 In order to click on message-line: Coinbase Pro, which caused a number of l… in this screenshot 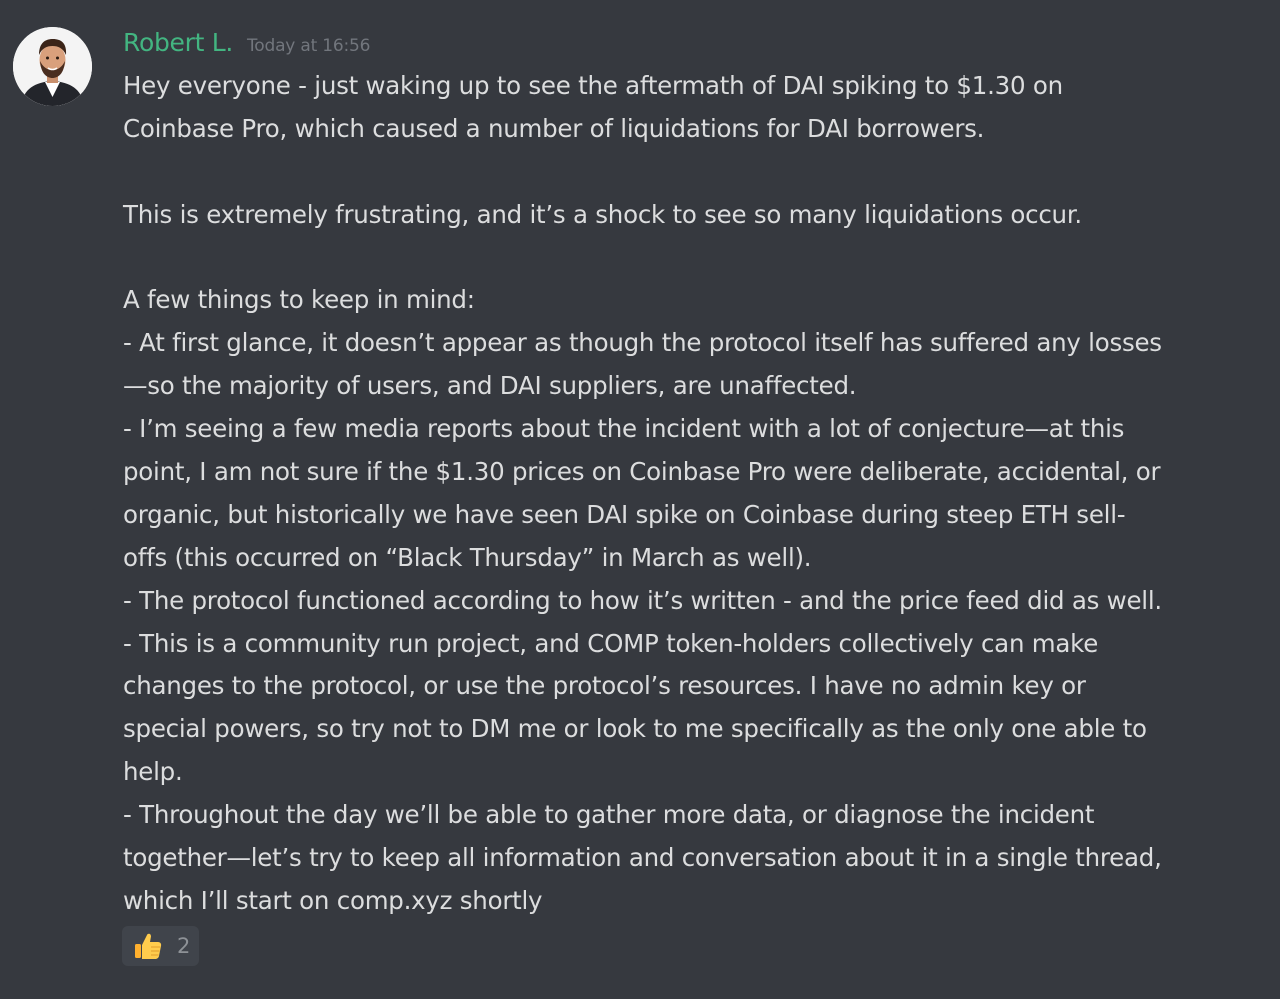, I will do `click(554, 128)`.